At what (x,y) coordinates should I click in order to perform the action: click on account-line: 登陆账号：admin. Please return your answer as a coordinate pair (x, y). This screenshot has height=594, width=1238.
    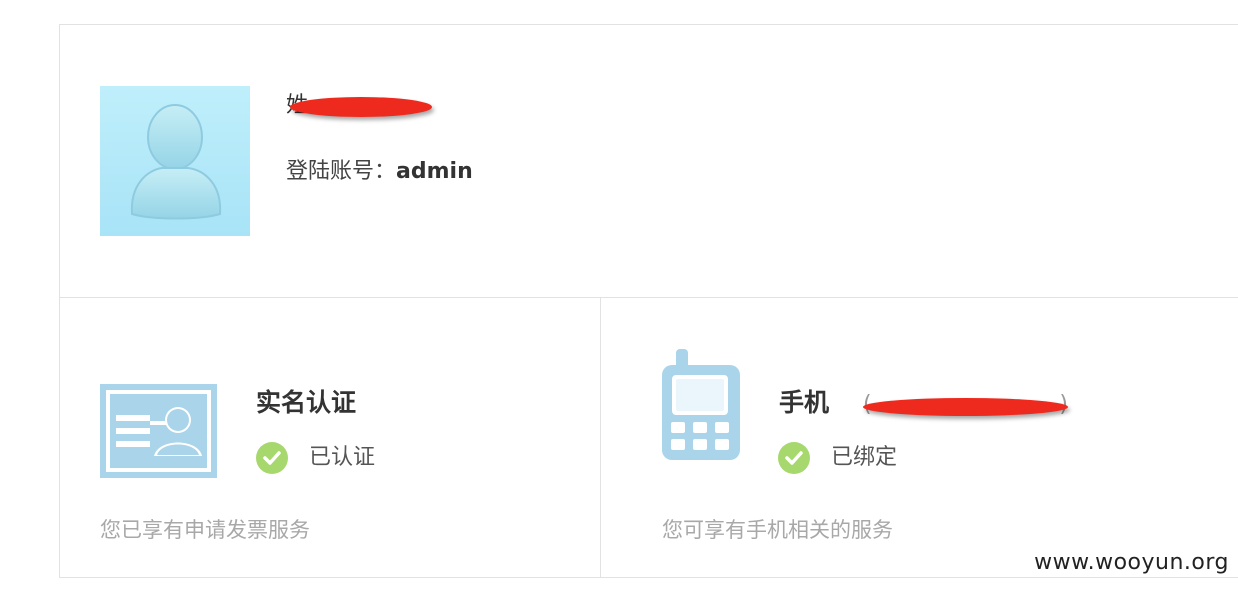
    Looking at the image, I should click on (379, 172).